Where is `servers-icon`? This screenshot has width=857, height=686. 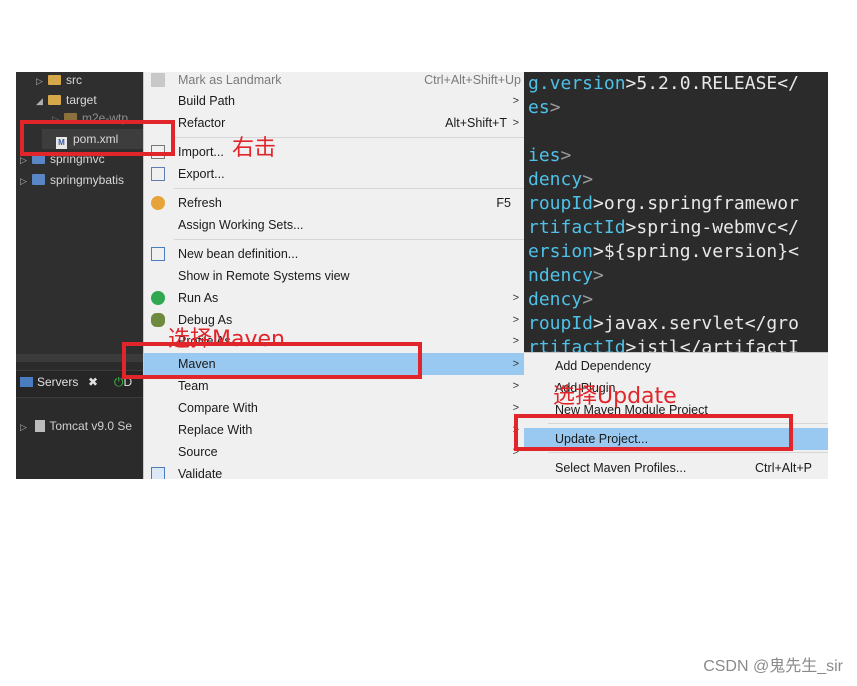 servers-icon is located at coordinates (26, 382).